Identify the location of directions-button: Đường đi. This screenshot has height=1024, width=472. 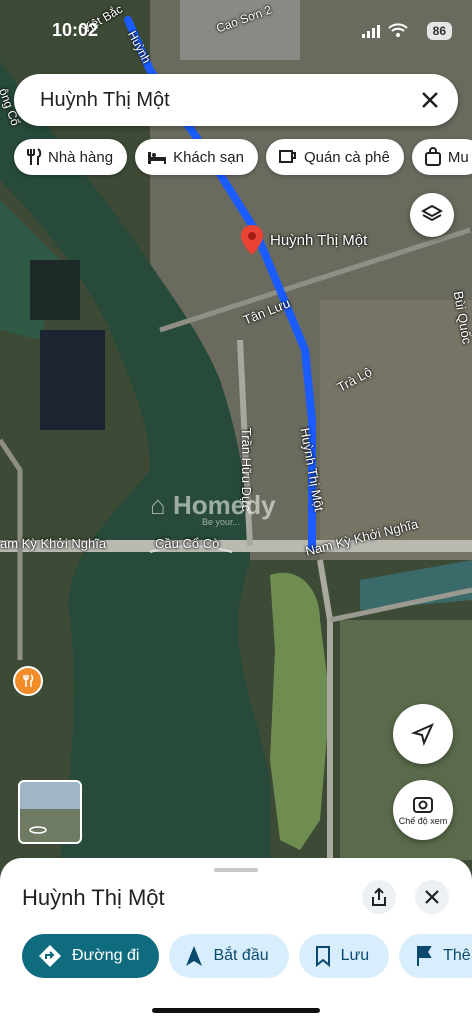
(91, 956).